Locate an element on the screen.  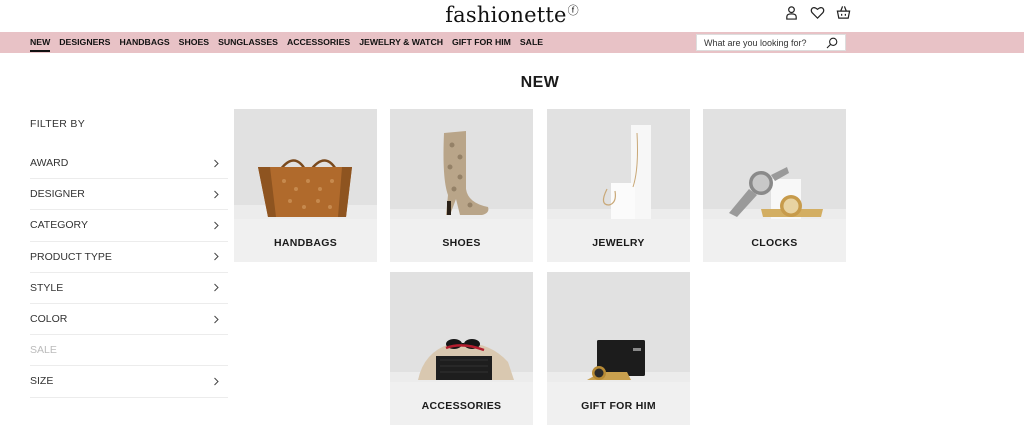
category-tile-handbags: HANDBAGS is located at coordinates (305, 185).